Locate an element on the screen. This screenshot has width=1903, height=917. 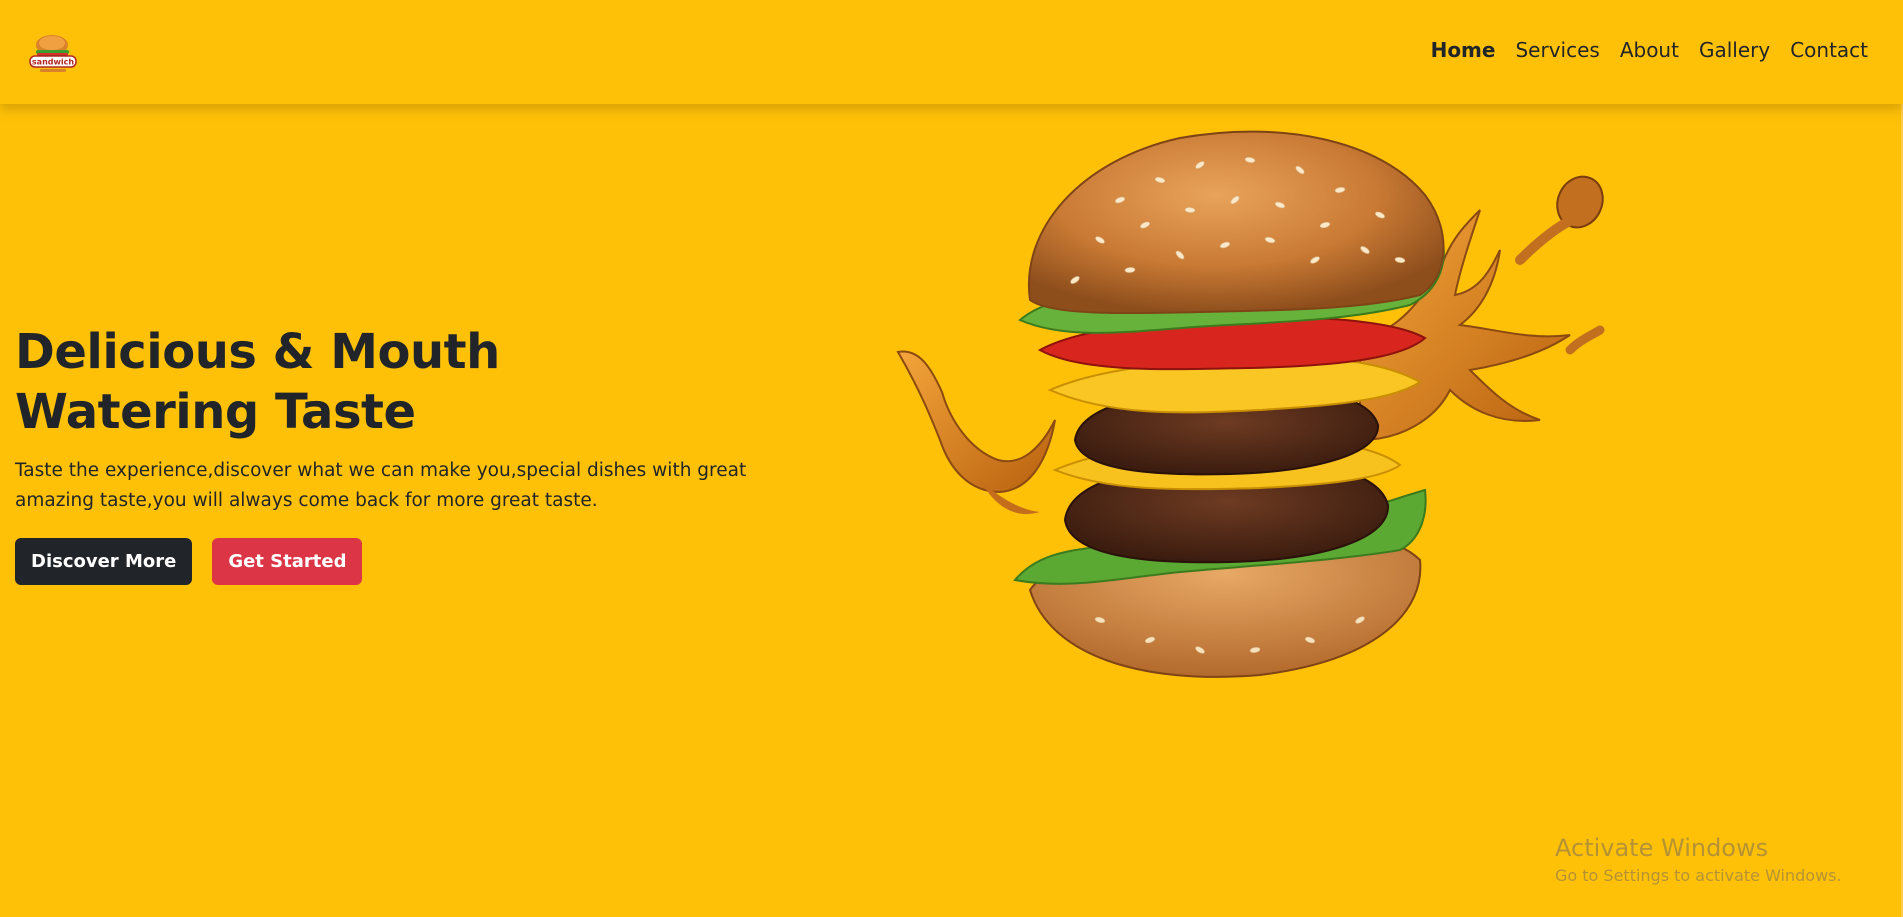
hero-title-line2: Watering Taste is located at coordinates (215, 412).